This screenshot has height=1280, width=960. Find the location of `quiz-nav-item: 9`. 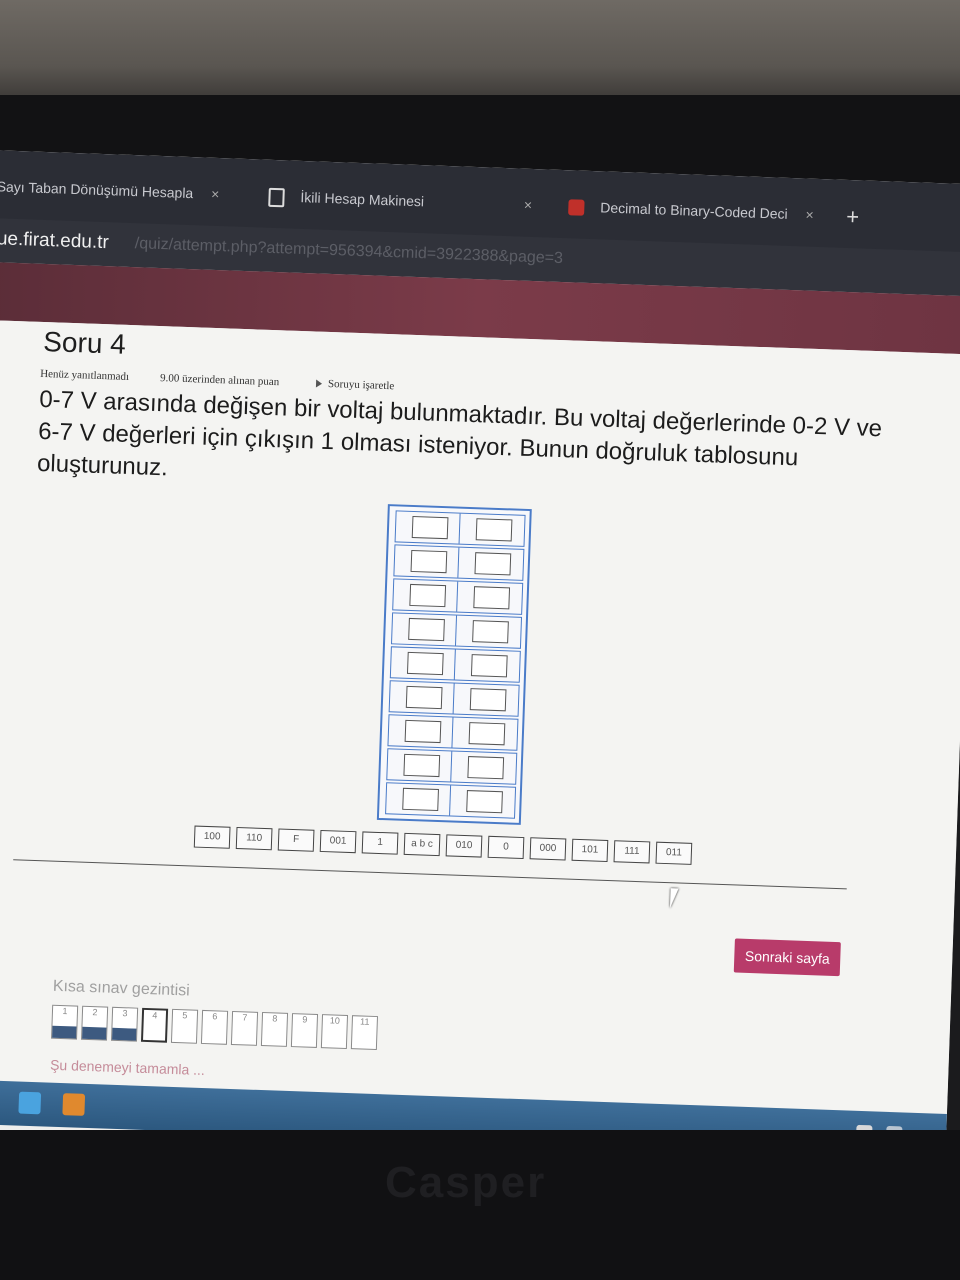

quiz-nav-item: 9 is located at coordinates (304, 1030).